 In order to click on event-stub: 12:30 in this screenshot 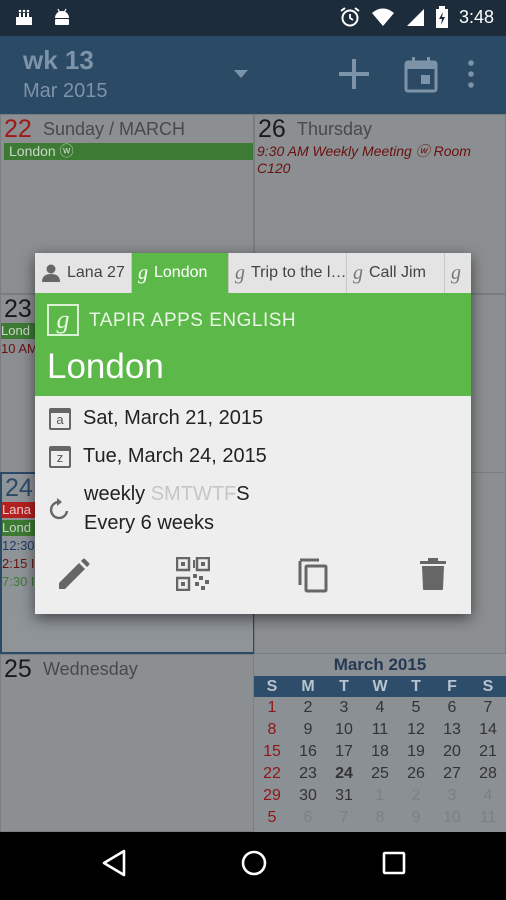, I will do `click(20, 546)`.